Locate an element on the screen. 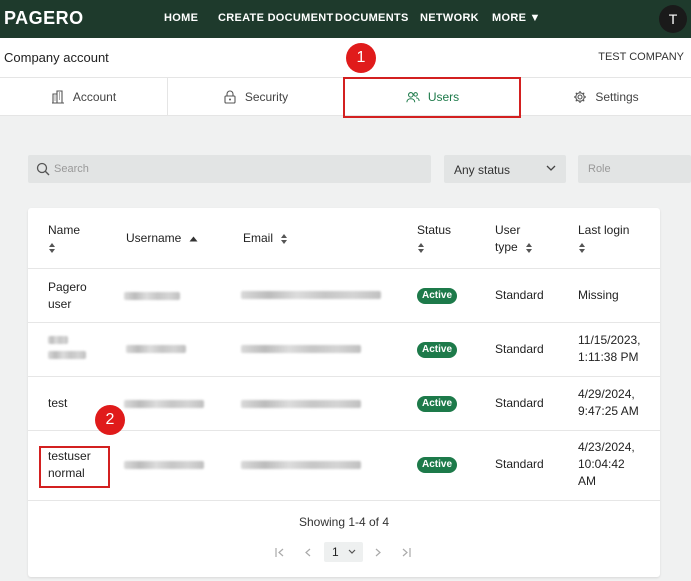  gear-icon is located at coordinates (580, 97).